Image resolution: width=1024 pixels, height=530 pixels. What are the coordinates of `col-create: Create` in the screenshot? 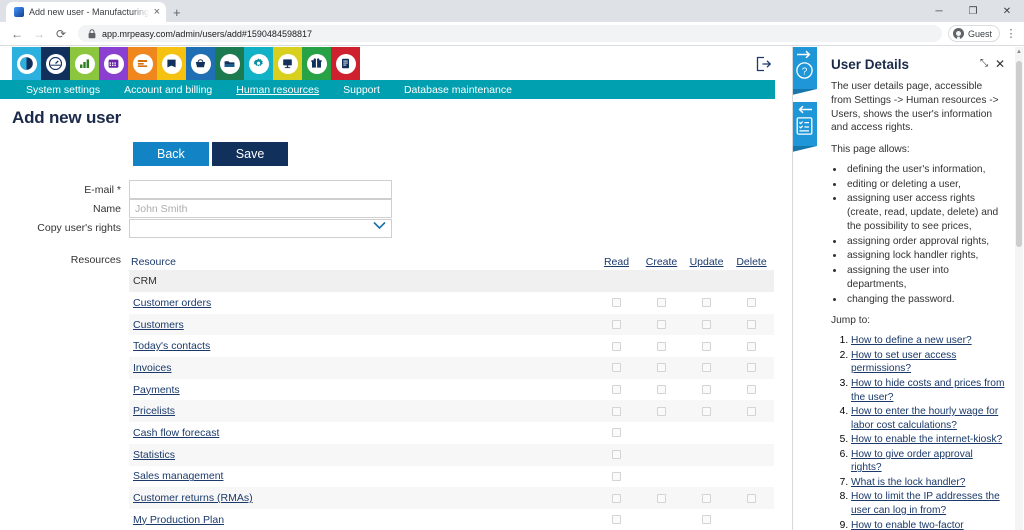 It's located at (661, 262).